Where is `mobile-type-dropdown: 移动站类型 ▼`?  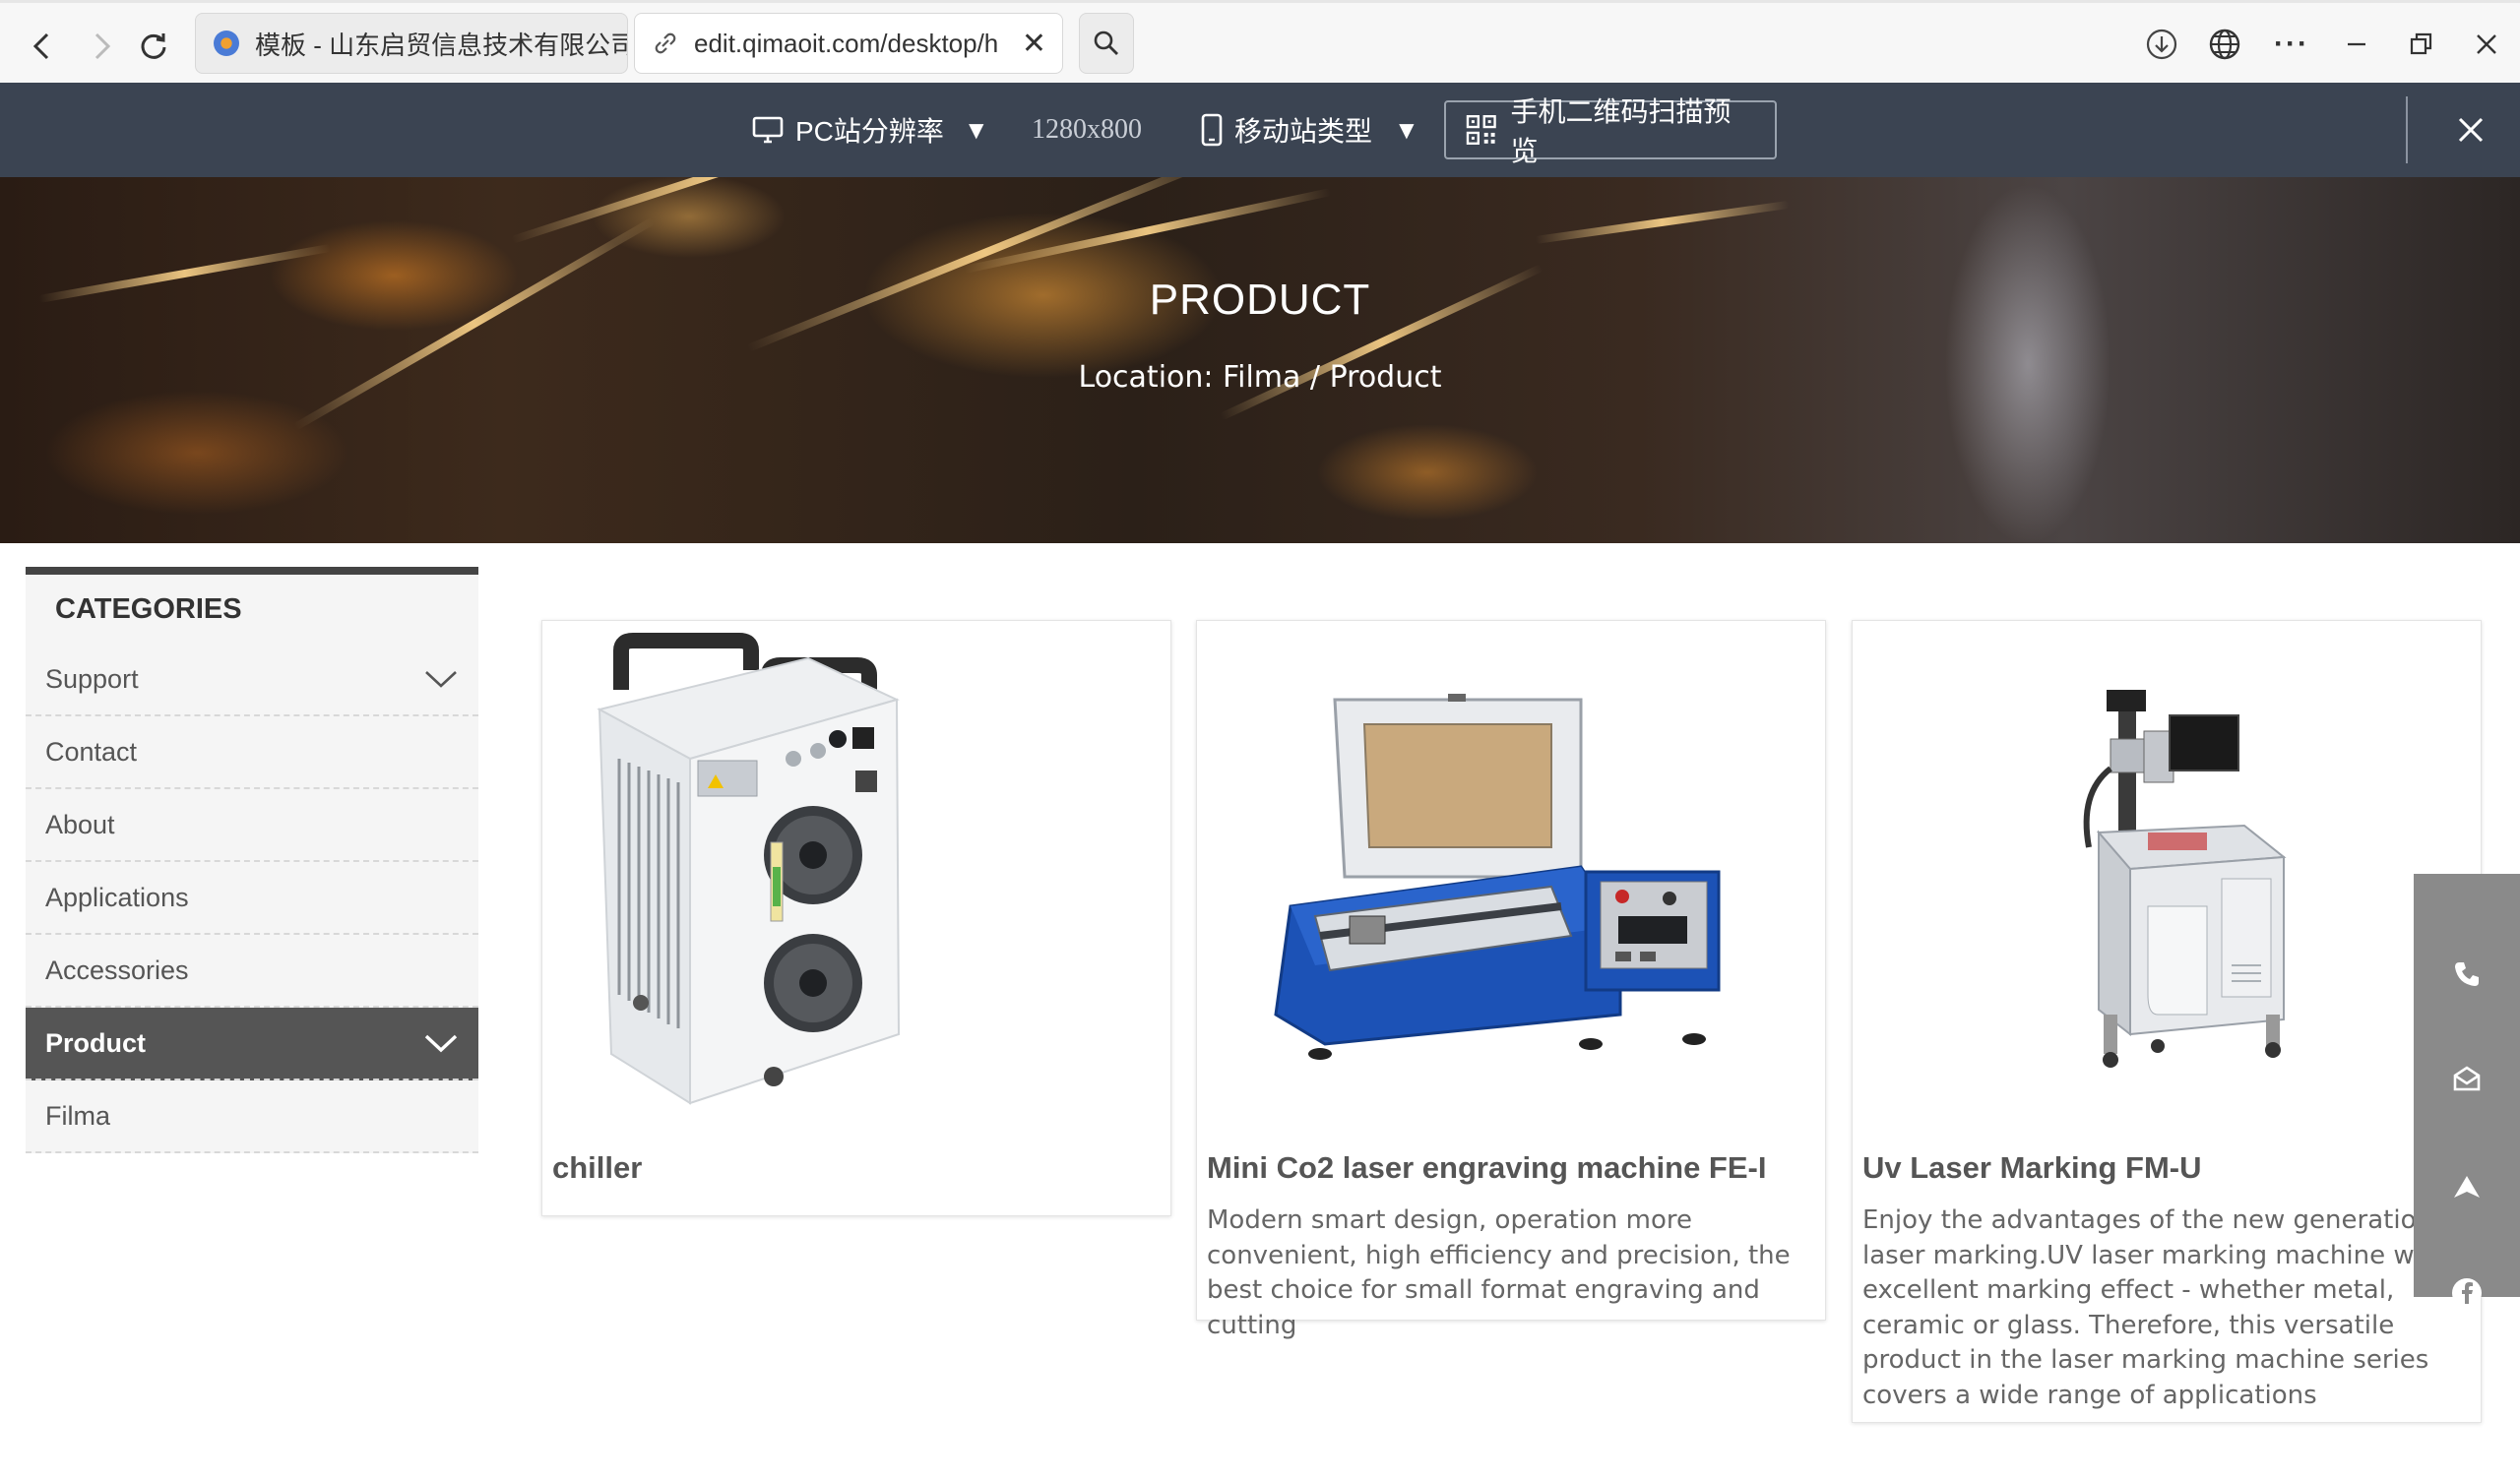
mobile-type-dropdown: 移动站类型 ▼ is located at coordinates (1310, 130).